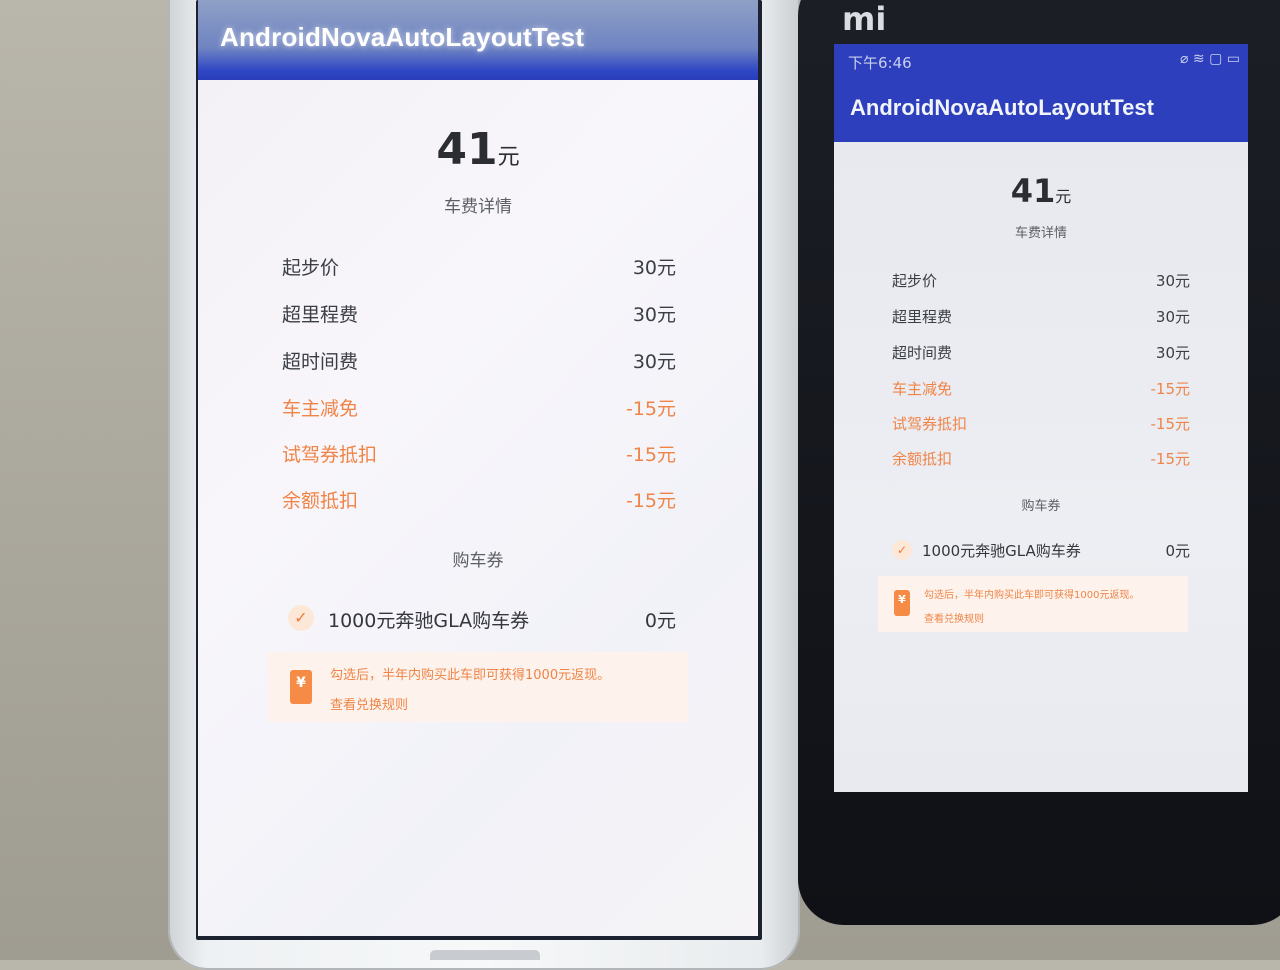 The width and height of the screenshot is (1280, 970). I want to click on home-button, so click(485, 955).